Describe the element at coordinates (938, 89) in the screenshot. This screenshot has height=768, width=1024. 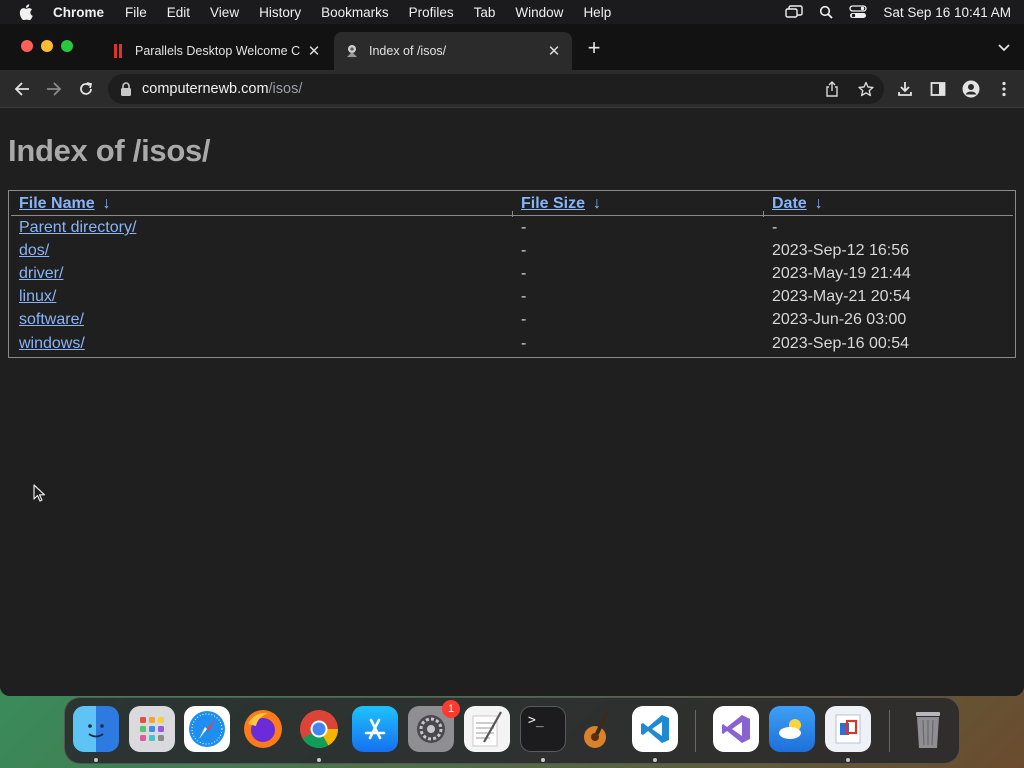
I see `side-panel-icon` at that location.